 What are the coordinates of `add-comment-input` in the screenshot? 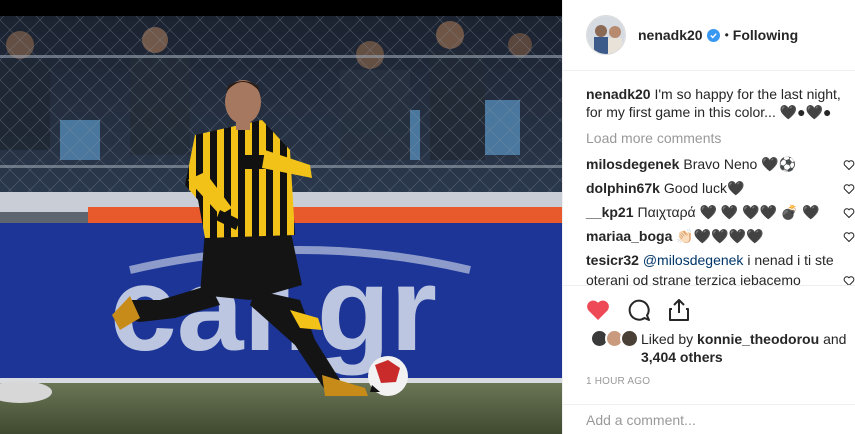 It's located at (706, 419).